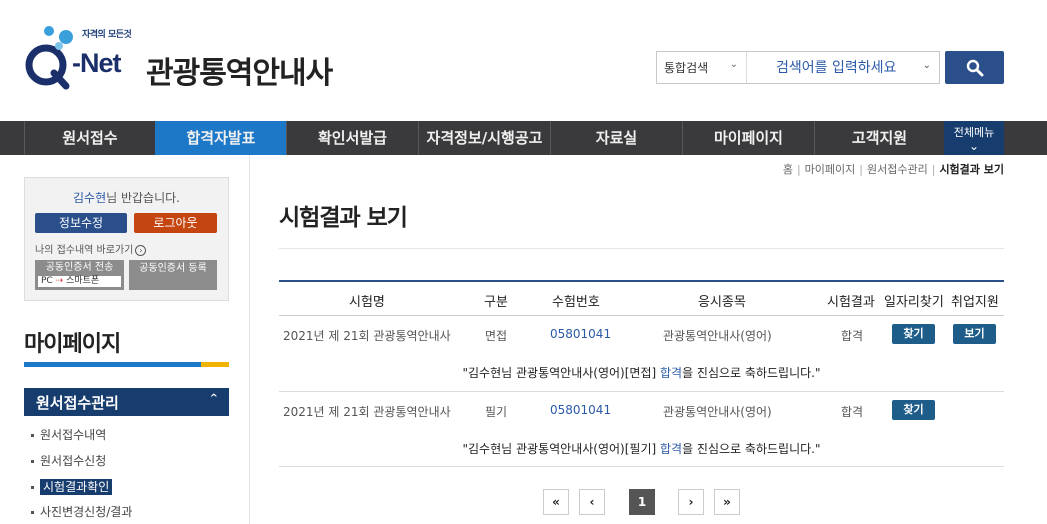 This screenshot has height=524, width=1047. I want to click on search-button, so click(974, 67).